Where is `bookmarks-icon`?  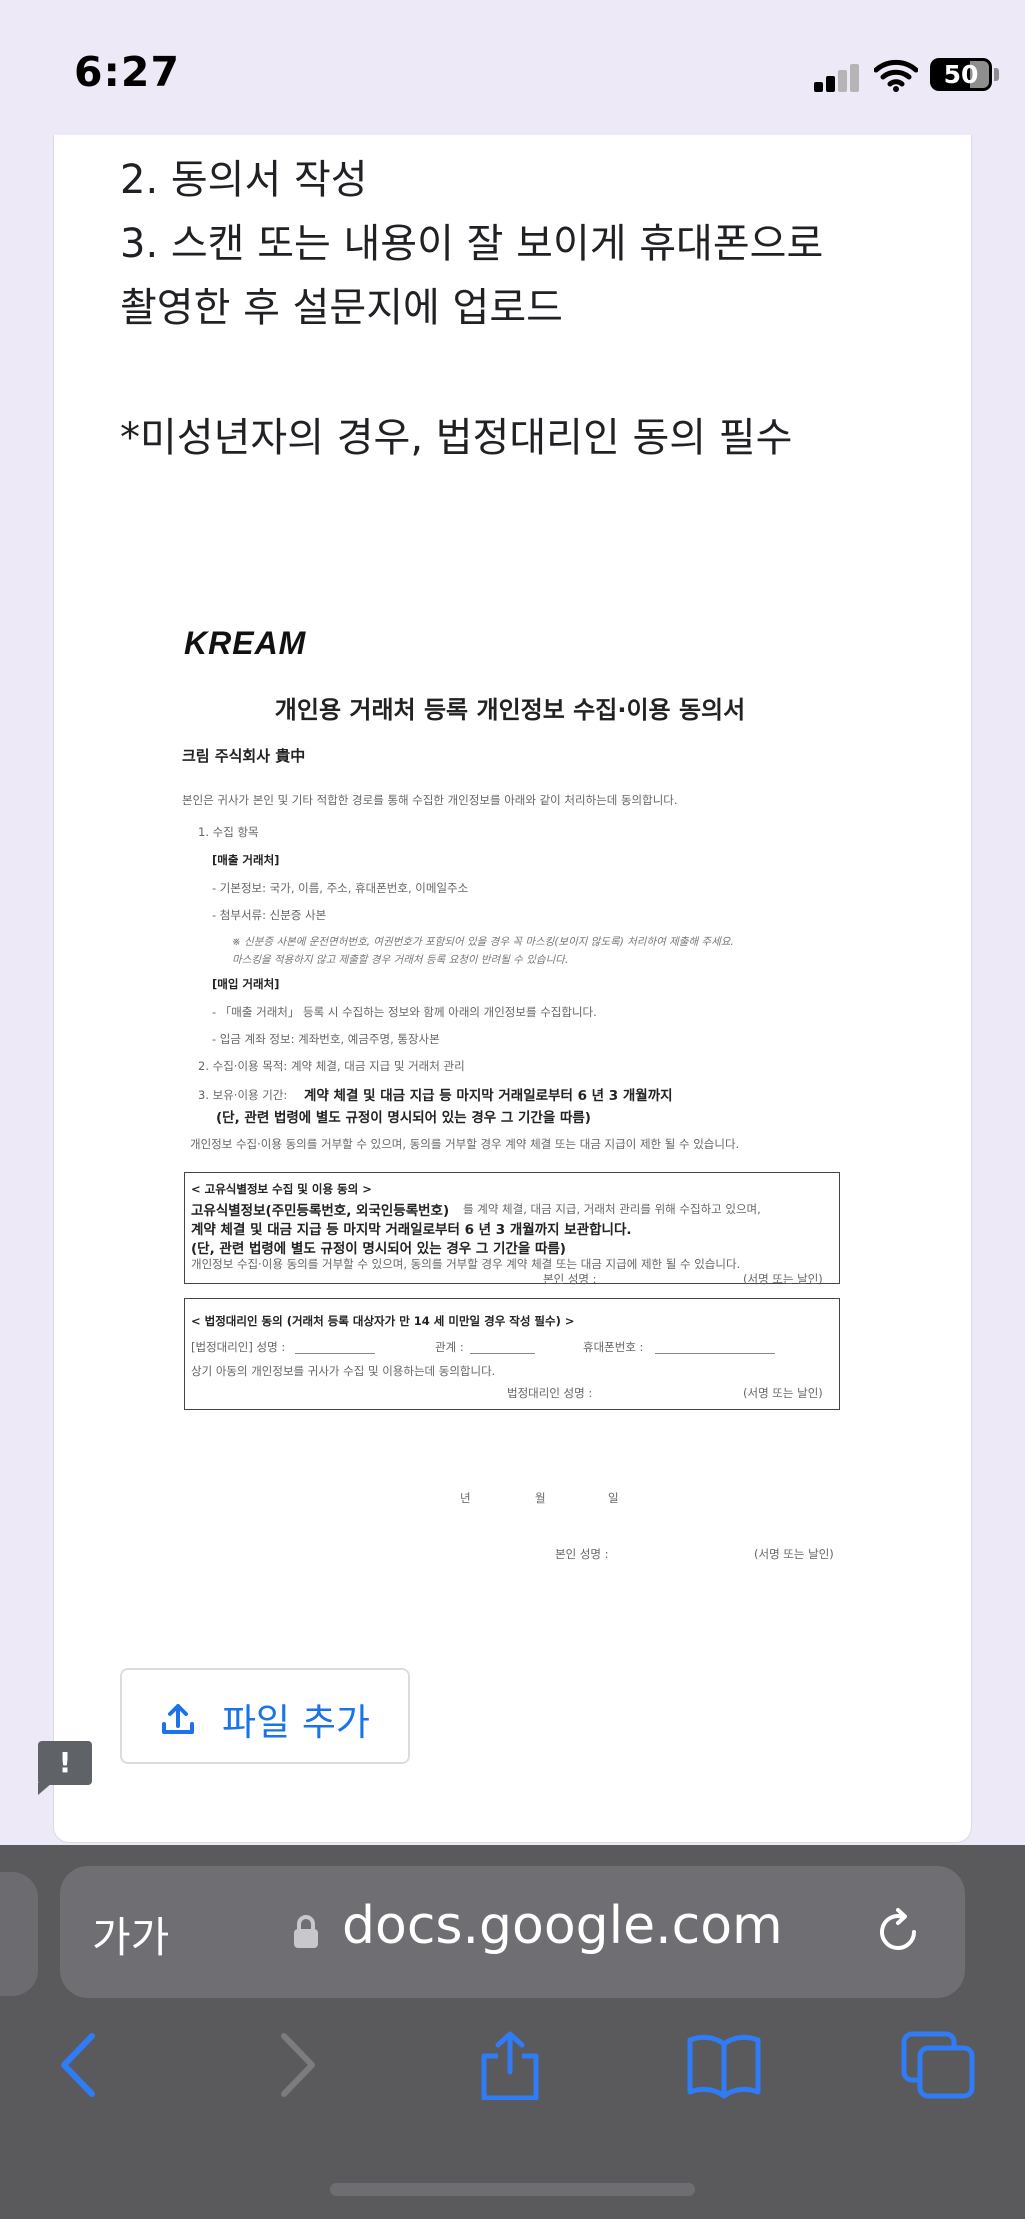 bookmarks-icon is located at coordinates (724, 2065).